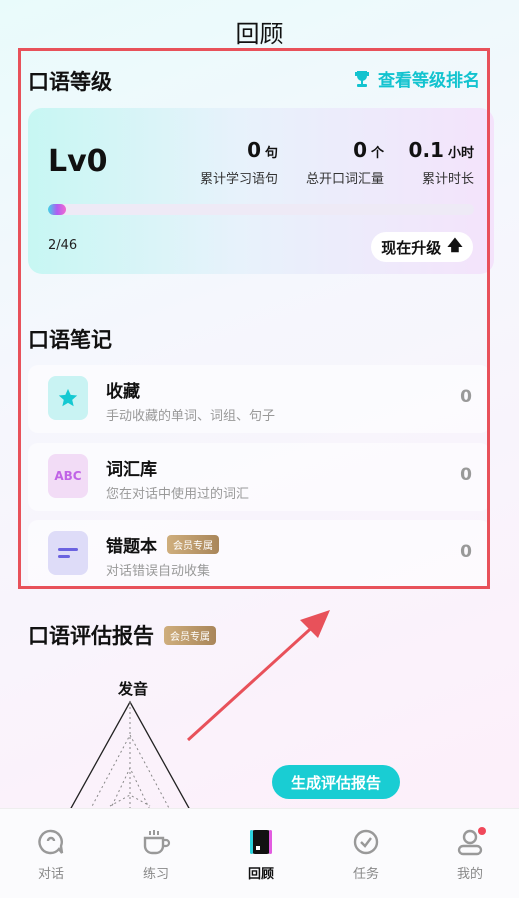  Describe the element at coordinates (133, 689) in the screenshot. I see `radar-label-pronunciation: 发音` at that location.